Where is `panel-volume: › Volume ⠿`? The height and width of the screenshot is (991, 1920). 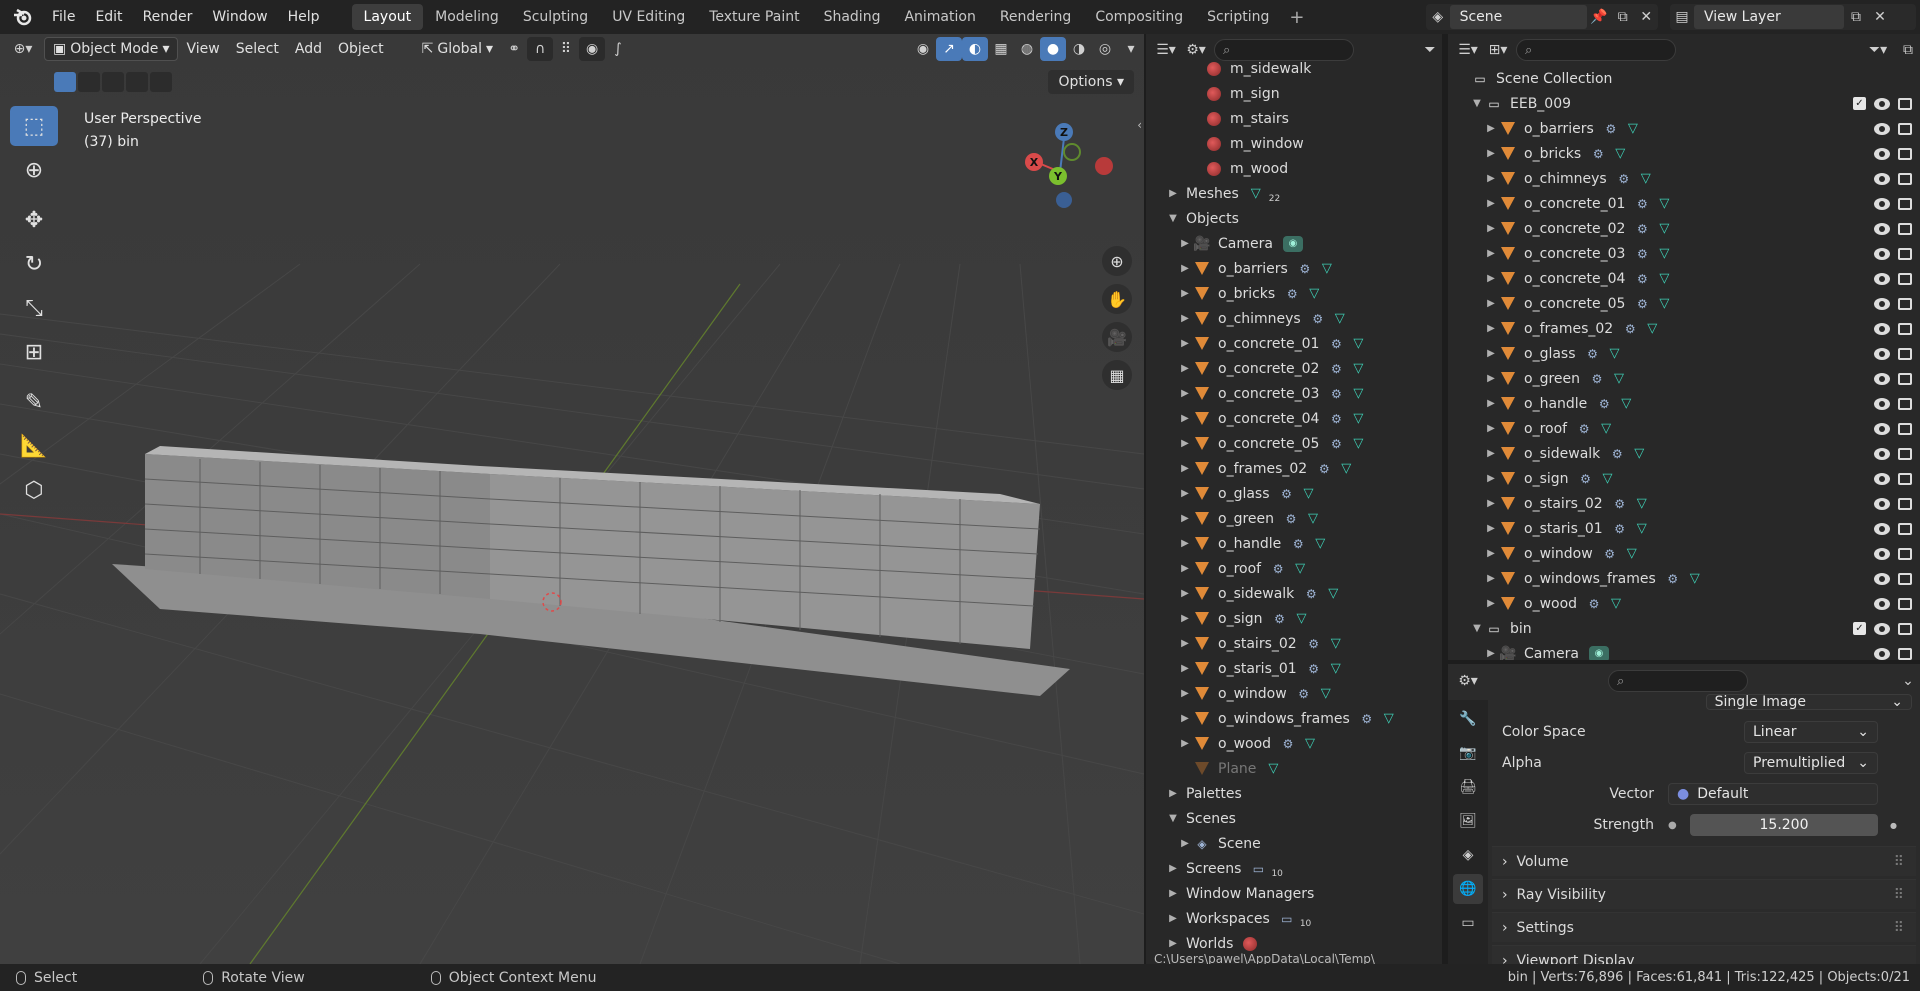
panel-volume: › Volume ⠿ is located at coordinates (1704, 861).